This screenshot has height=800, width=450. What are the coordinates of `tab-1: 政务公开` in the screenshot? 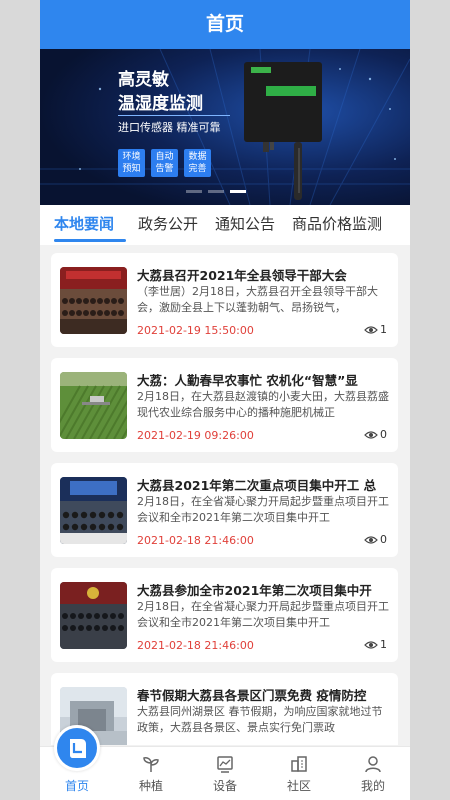 It's located at (168, 223).